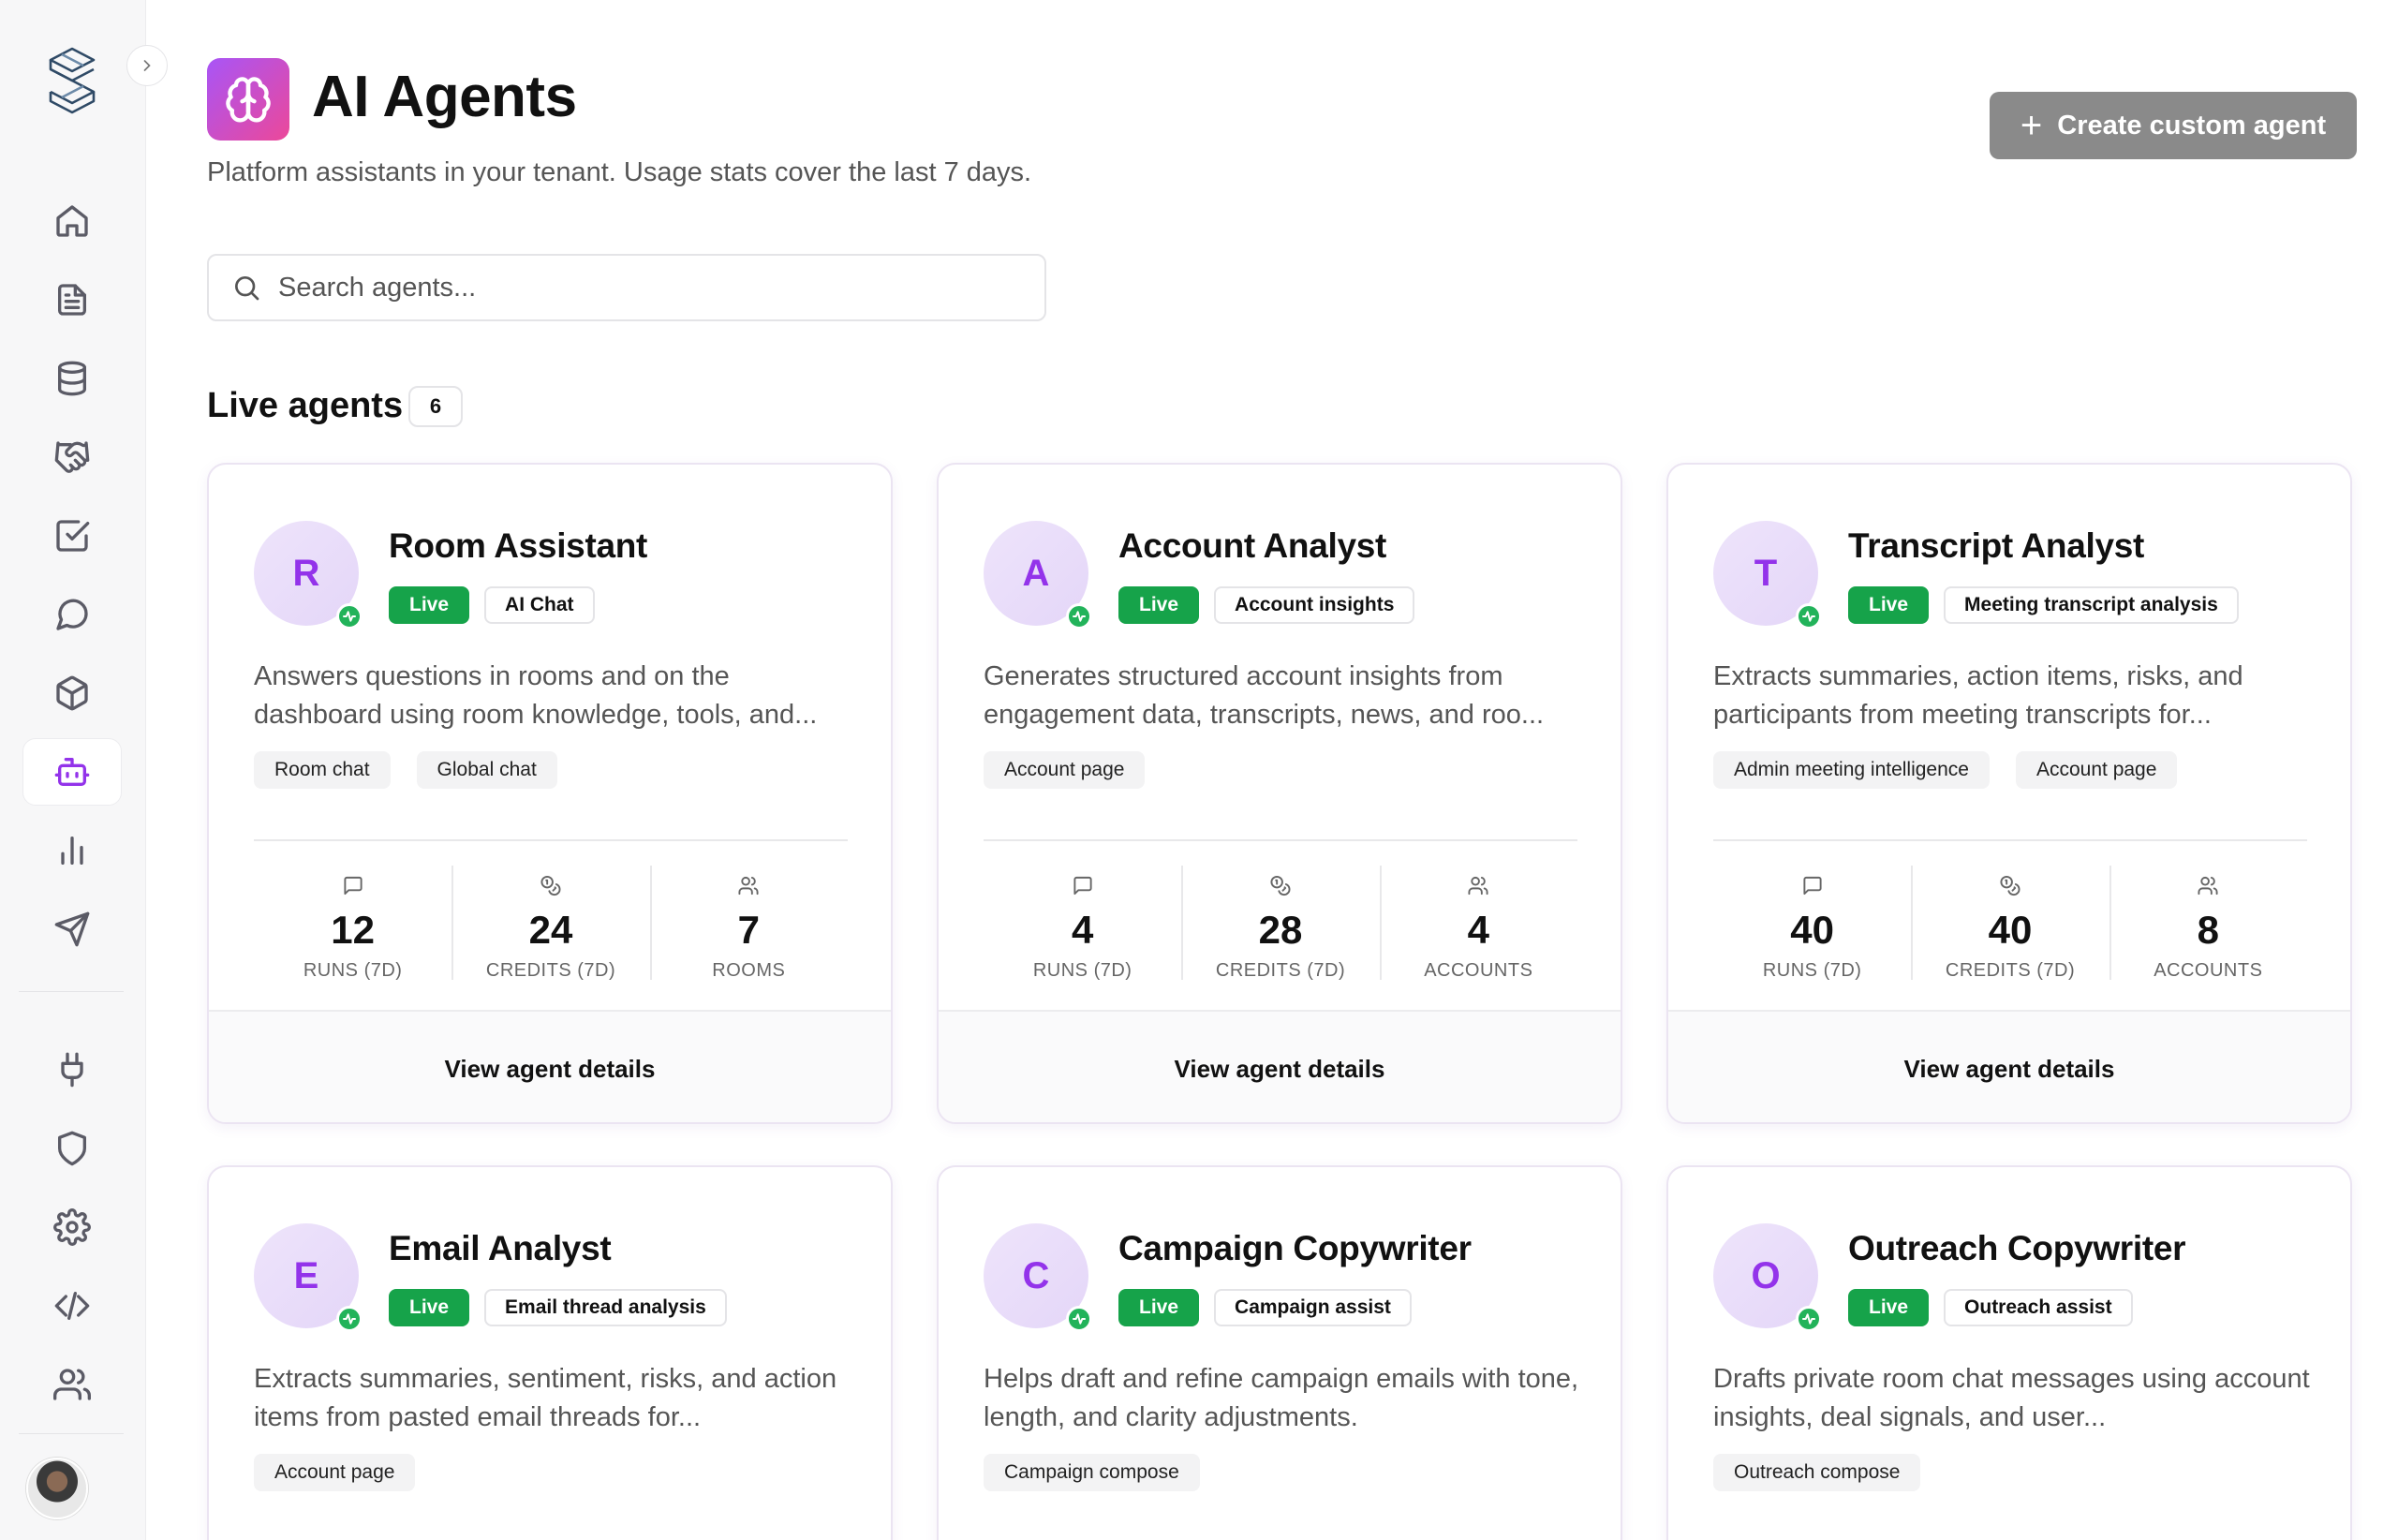 Image resolution: width=2398 pixels, height=1540 pixels. Describe the element at coordinates (1280, 930) in the screenshot. I see `stat-value: 28` at that location.